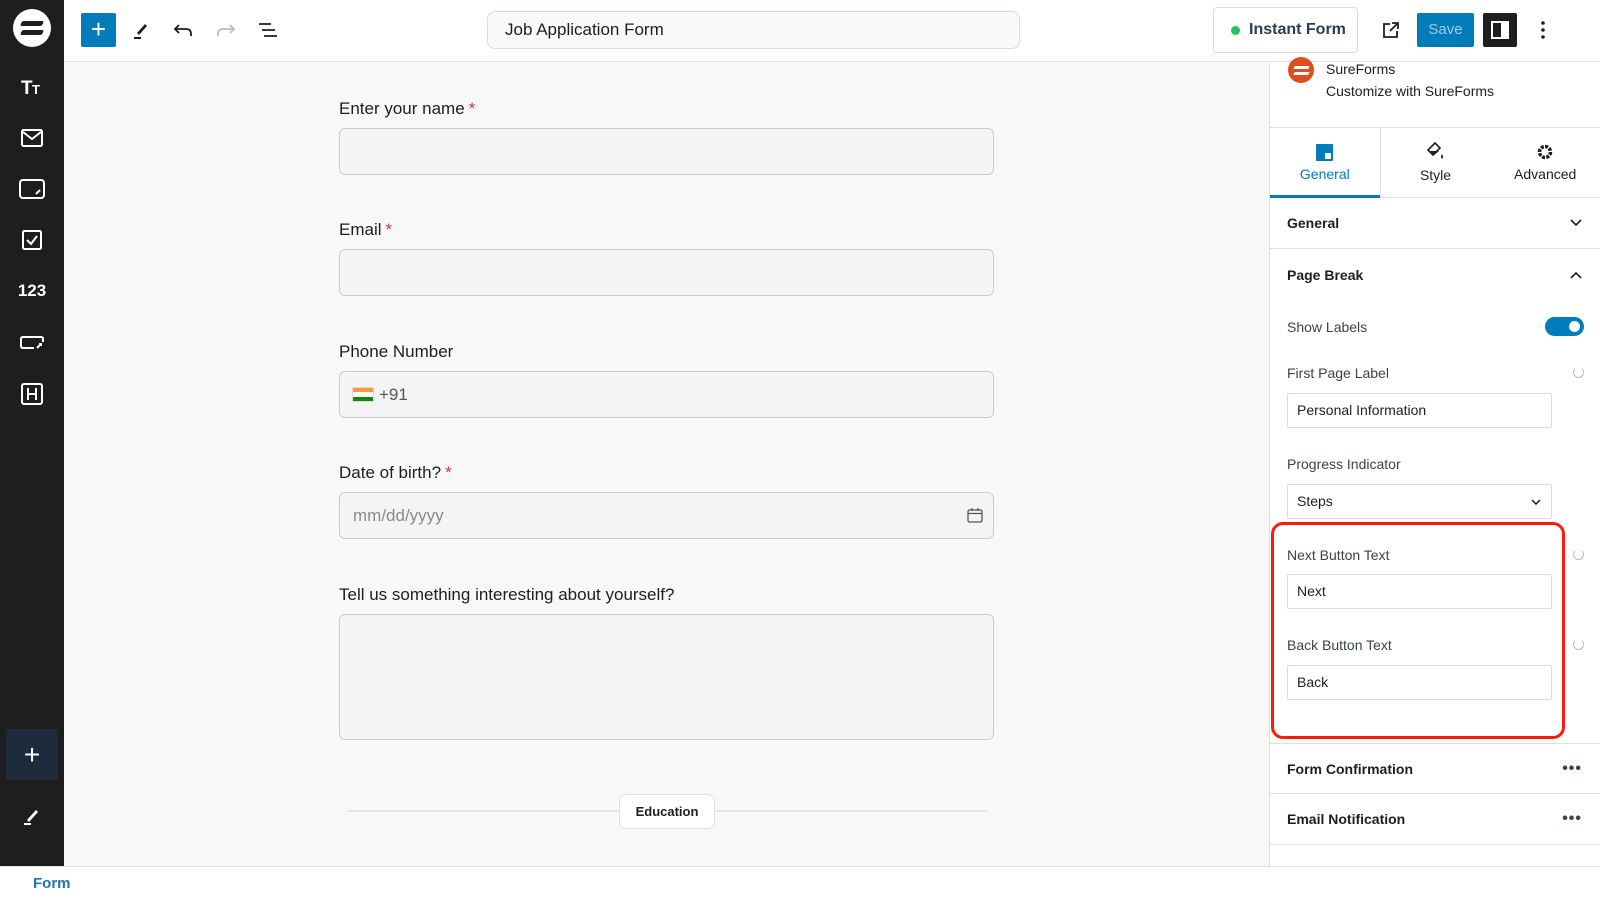 The image size is (1600, 903). I want to click on brand-name: SureForms, so click(1361, 69).